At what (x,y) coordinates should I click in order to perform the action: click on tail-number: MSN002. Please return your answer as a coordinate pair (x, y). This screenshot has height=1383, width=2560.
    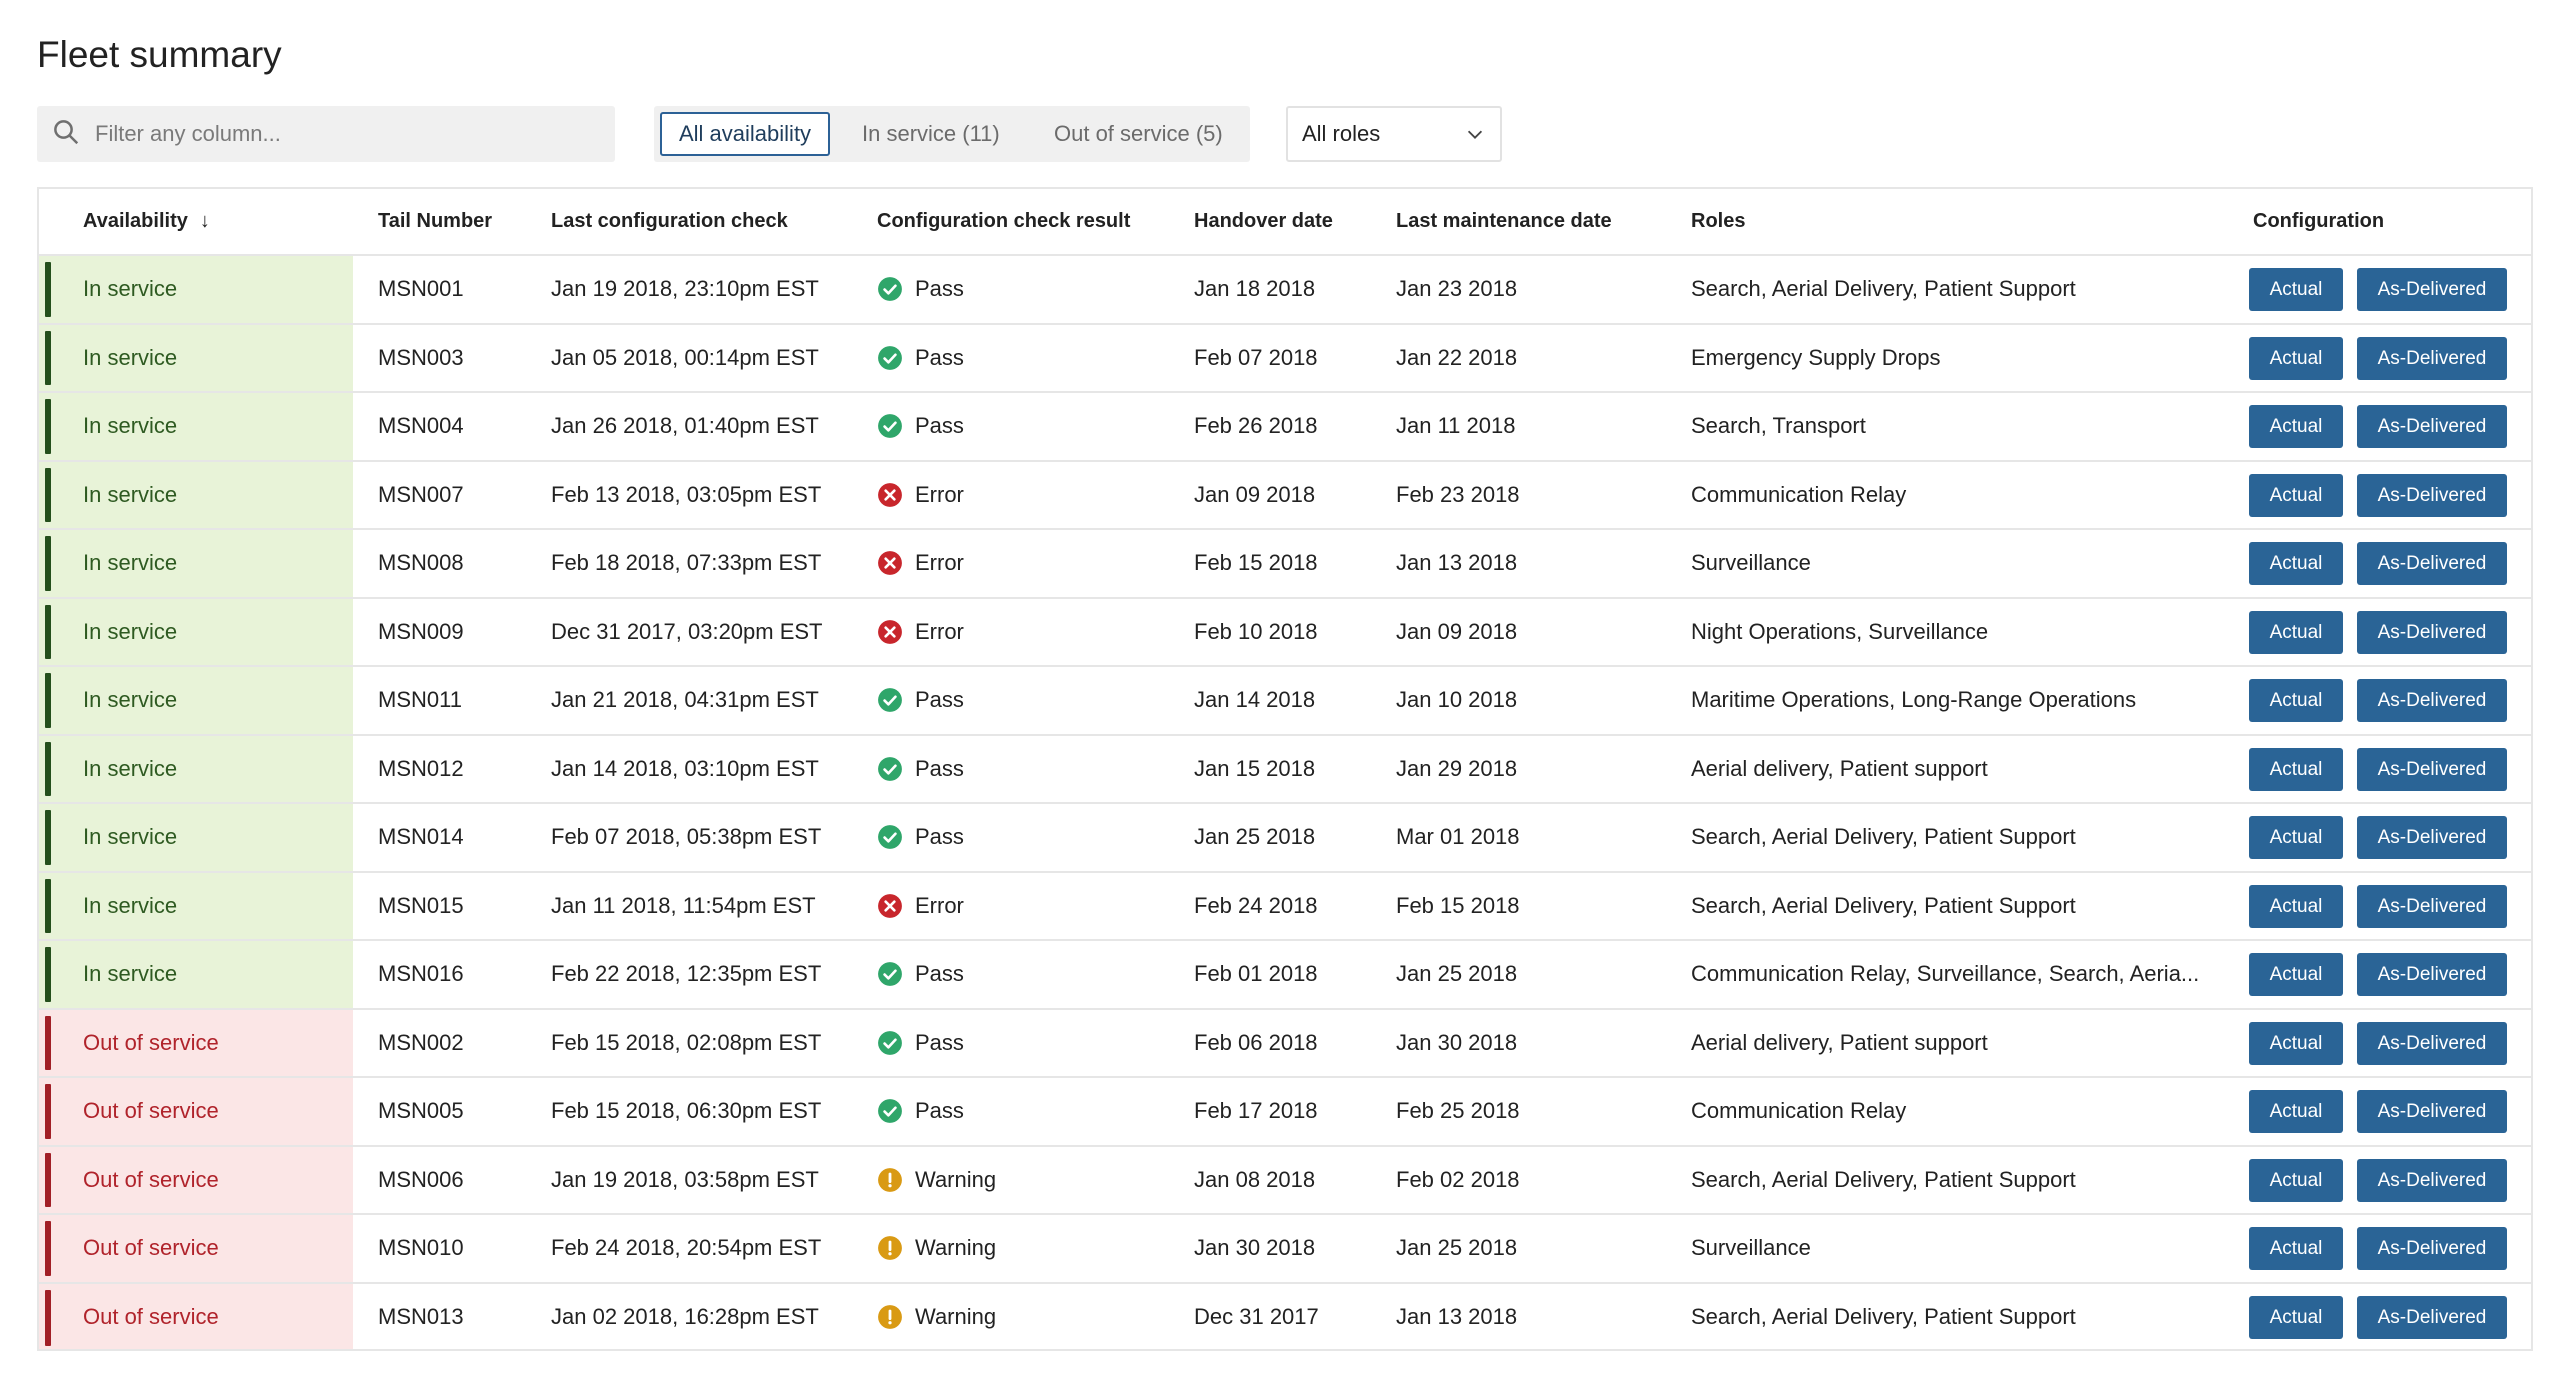
    Looking at the image, I should click on (421, 1042).